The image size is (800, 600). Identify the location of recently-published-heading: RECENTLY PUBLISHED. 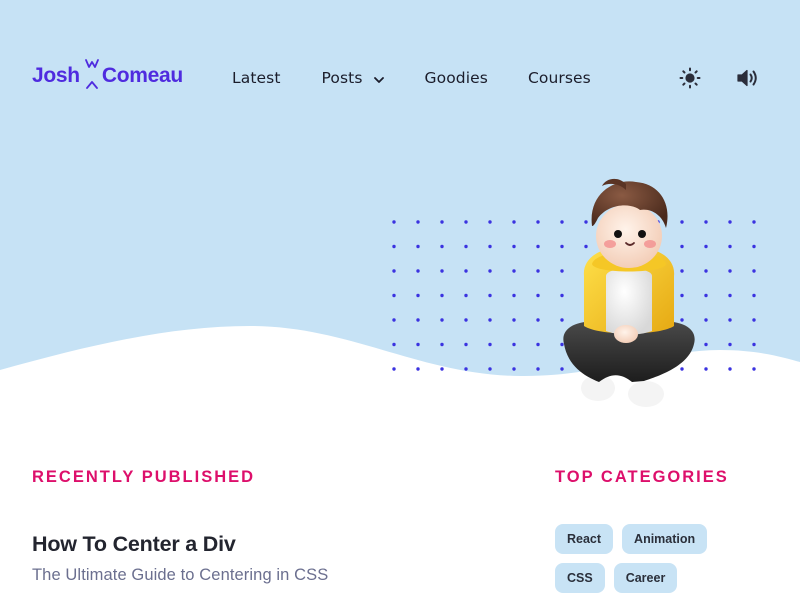
(144, 477).